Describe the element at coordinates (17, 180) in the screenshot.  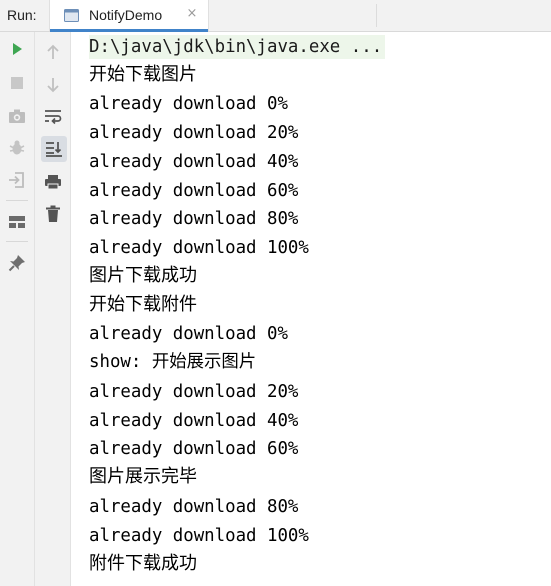
I see `login-icon` at that location.